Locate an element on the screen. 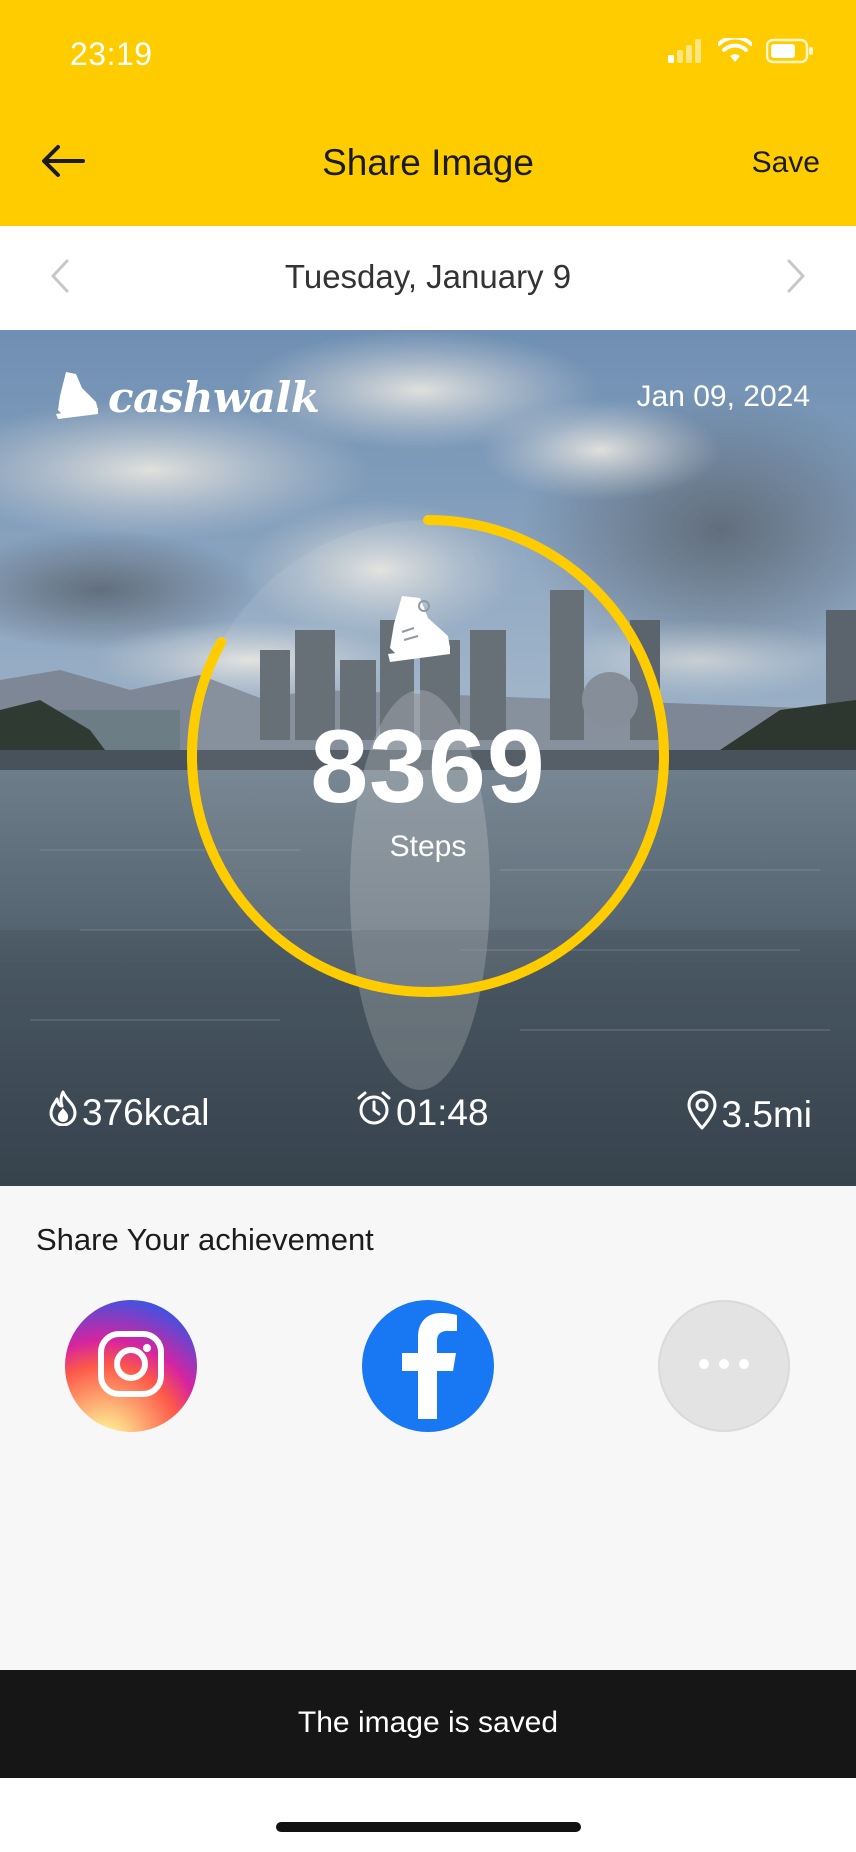  map-pin-icon is located at coordinates (702, 1114).